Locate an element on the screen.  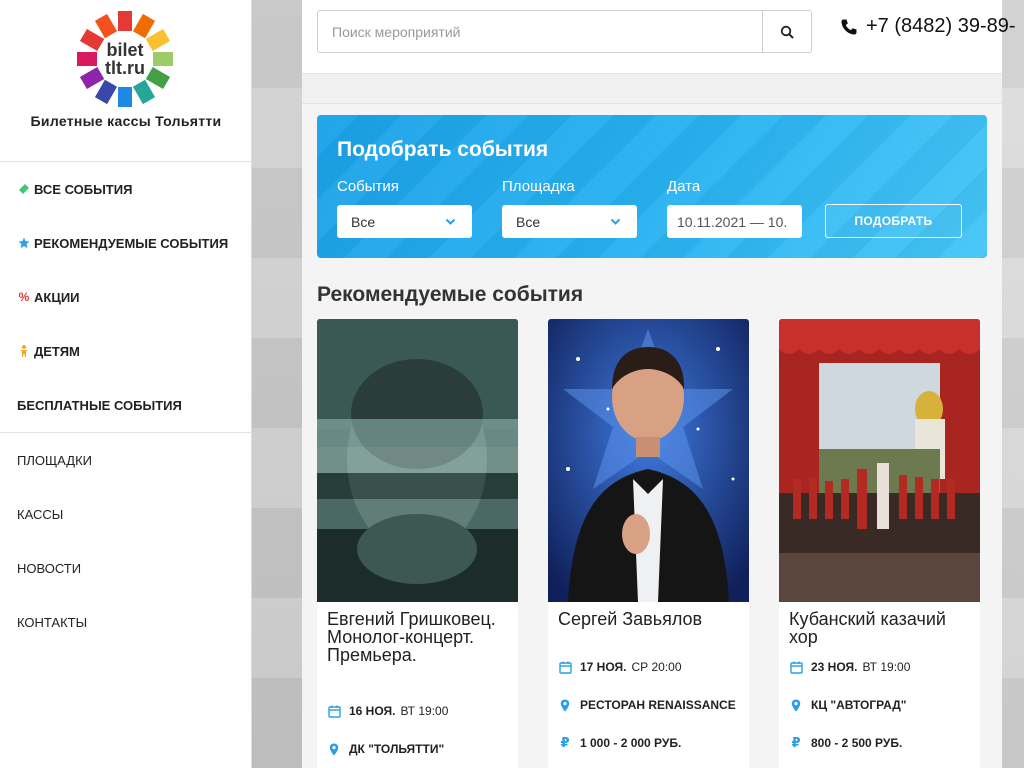
ticket-icon is located at coordinates (24, 189).